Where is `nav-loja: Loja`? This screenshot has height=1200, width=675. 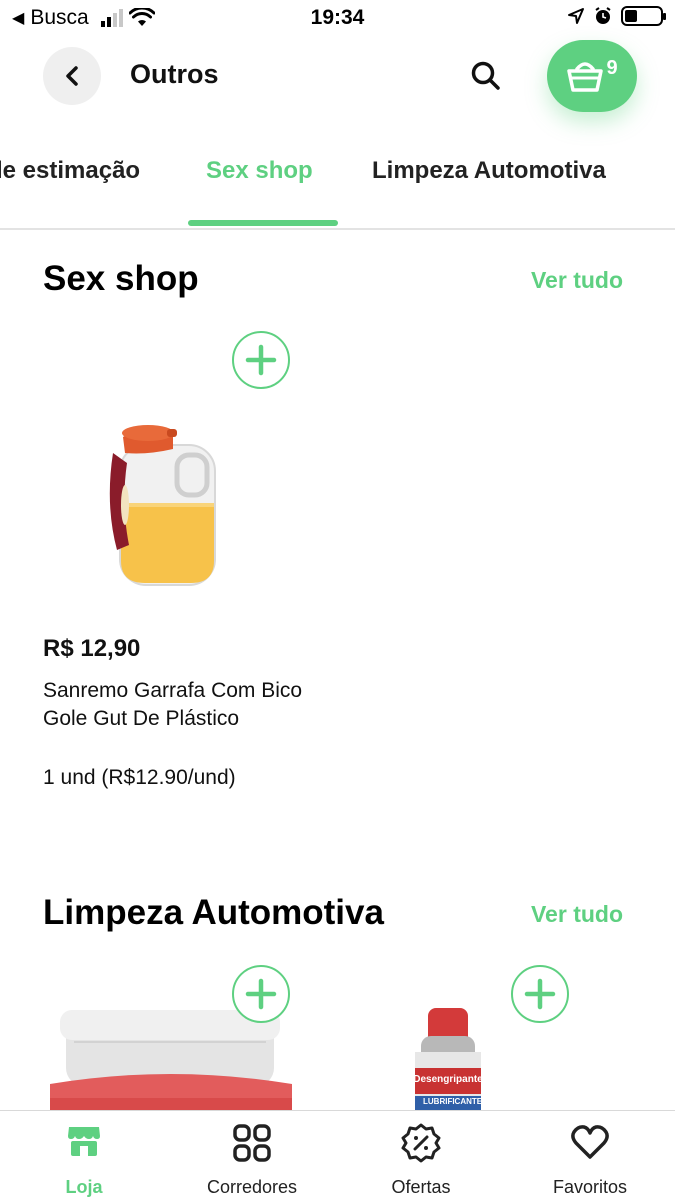 nav-loja: Loja is located at coordinates (84, 1155).